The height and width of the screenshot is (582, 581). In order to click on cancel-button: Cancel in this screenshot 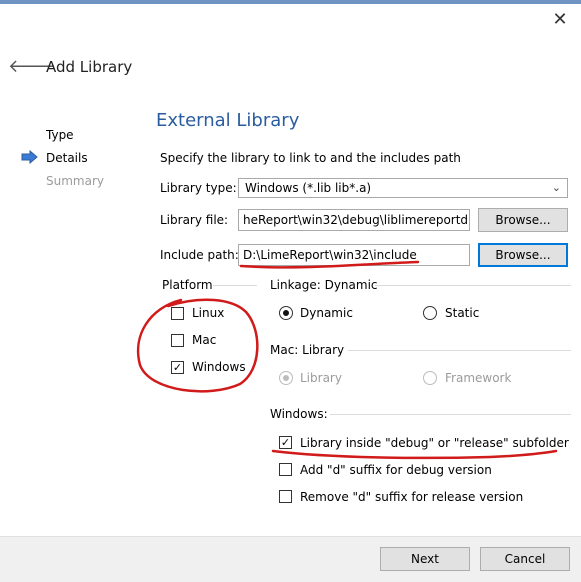, I will do `click(525, 559)`.